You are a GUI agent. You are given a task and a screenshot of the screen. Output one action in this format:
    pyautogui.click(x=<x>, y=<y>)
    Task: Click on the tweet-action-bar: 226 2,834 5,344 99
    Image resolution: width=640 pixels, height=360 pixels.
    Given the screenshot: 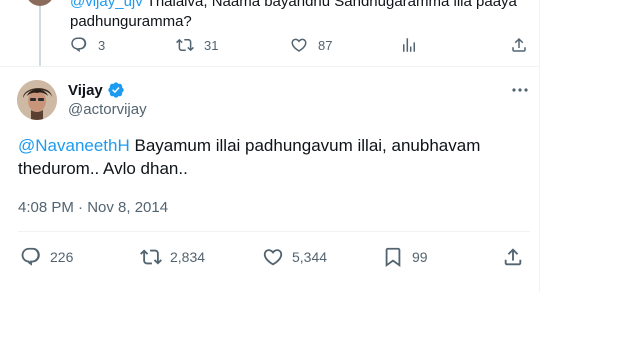 What is the action you would take?
    pyautogui.click(x=276, y=259)
    